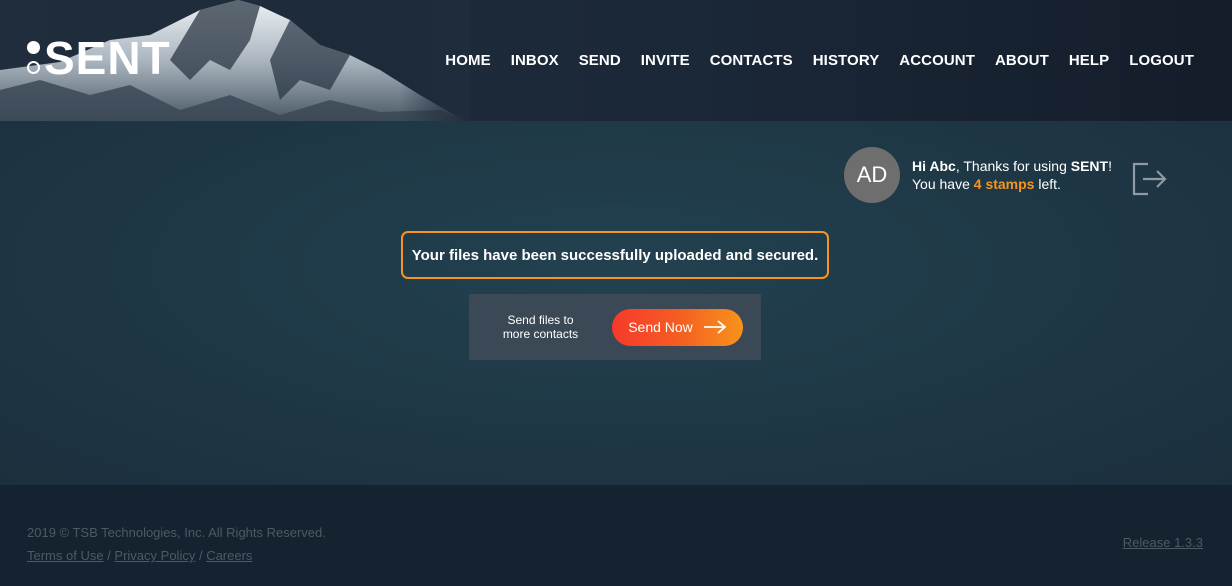 The width and height of the screenshot is (1232, 586). I want to click on logo-text: SENT, so click(107, 58).